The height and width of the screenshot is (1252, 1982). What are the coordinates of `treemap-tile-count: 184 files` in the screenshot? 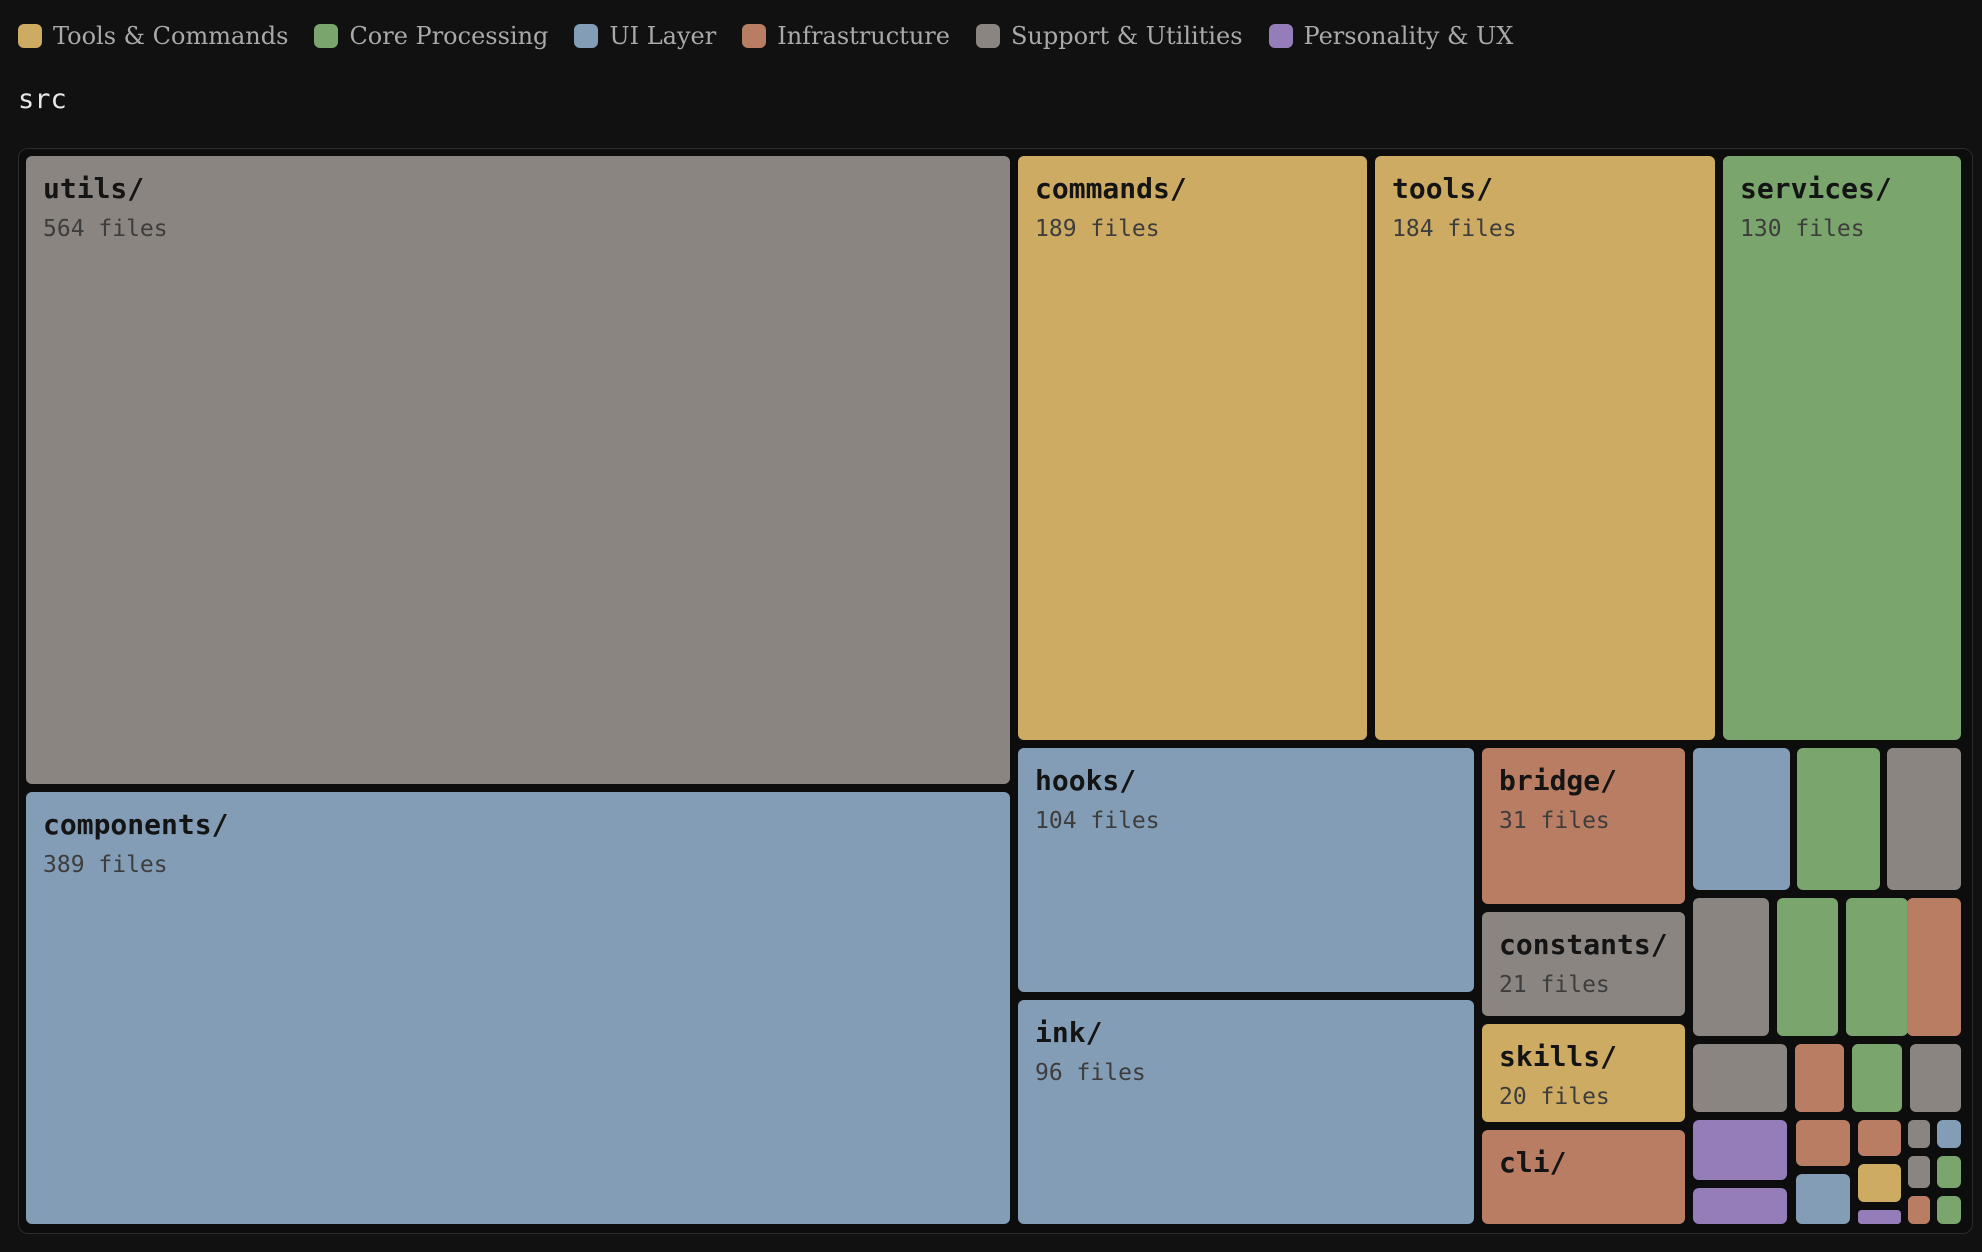 It's located at (1454, 229).